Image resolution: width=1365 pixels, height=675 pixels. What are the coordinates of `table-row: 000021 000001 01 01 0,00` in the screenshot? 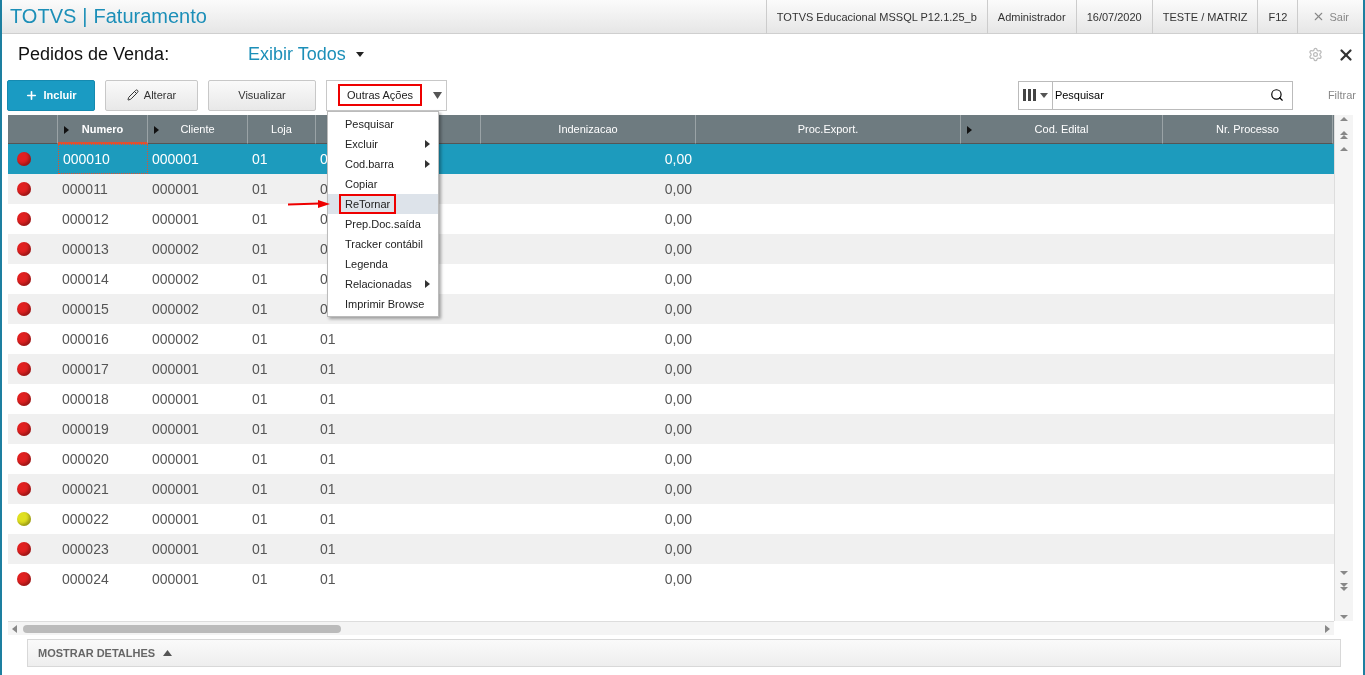 It's located at (671, 489).